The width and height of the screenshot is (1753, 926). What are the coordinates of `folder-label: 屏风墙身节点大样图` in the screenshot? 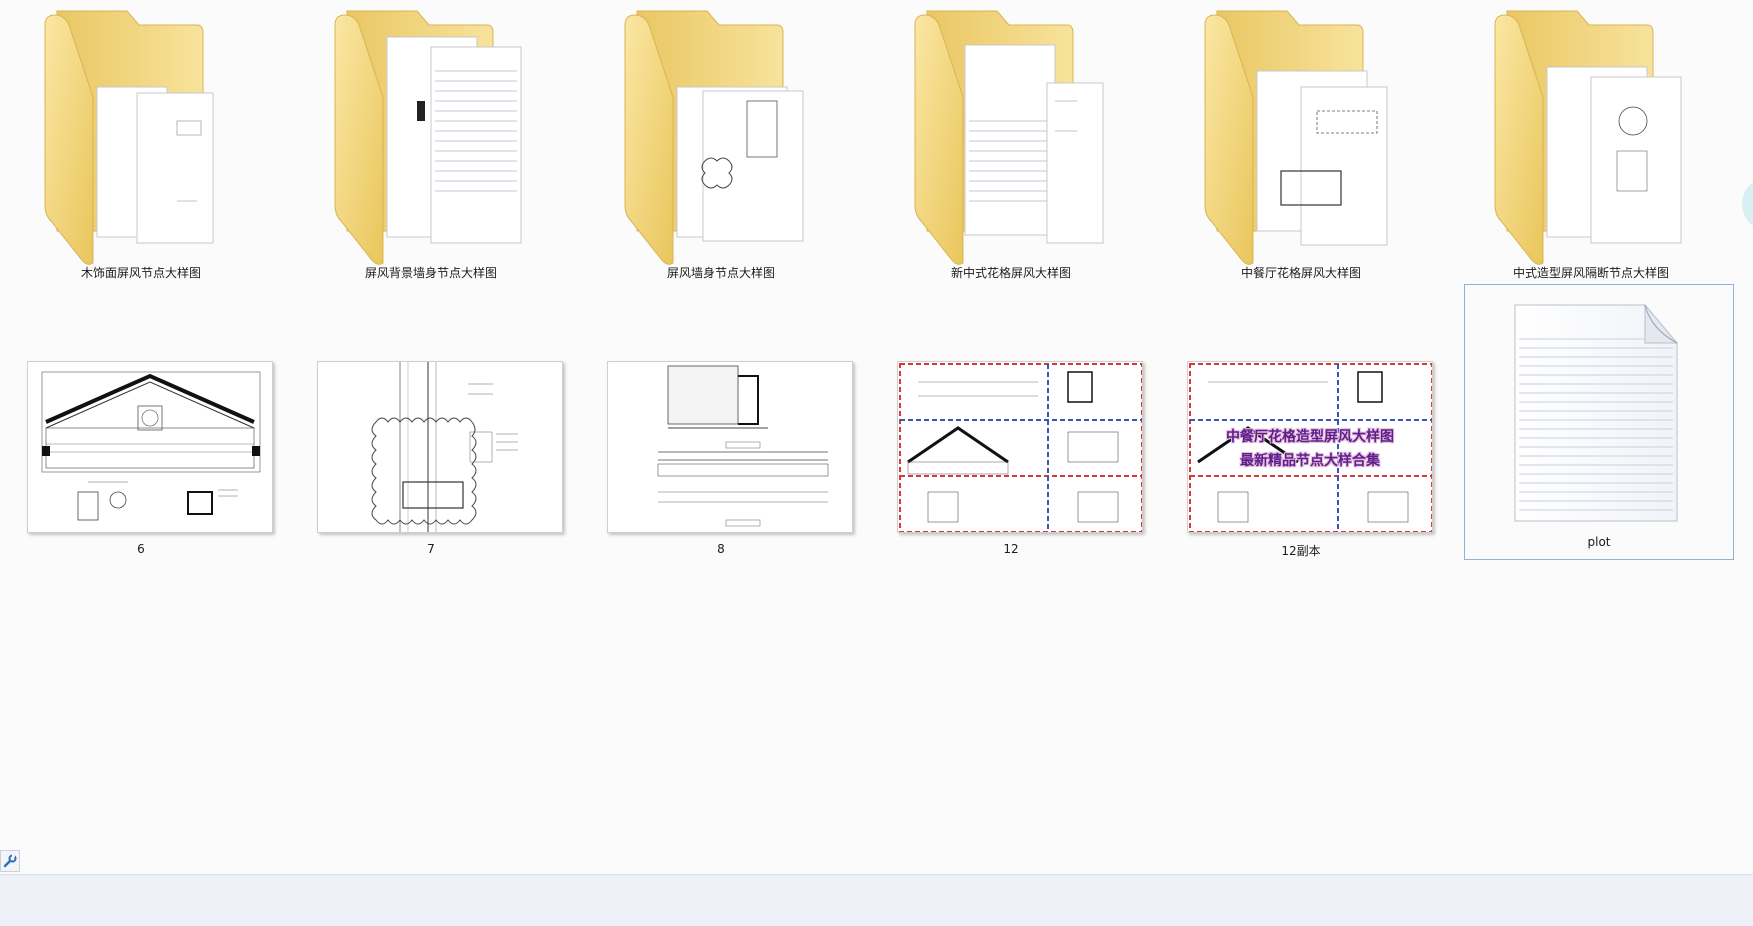 It's located at (720, 273).